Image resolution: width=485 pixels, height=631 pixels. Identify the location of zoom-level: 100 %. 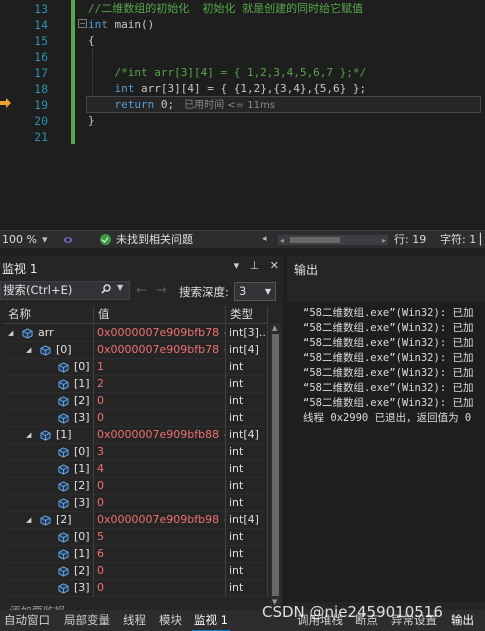
(19, 239).